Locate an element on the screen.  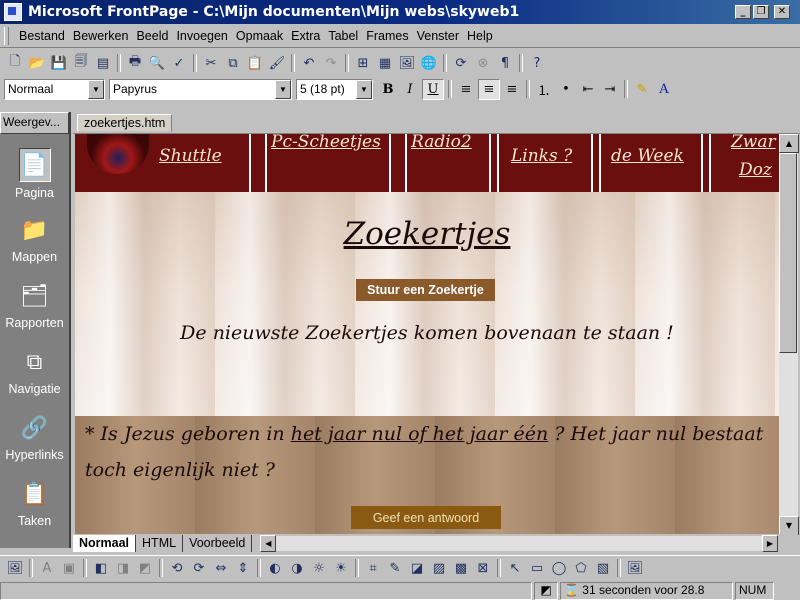
highlight-hotspots-icon: ▧ is located at coordinates (603, 568).